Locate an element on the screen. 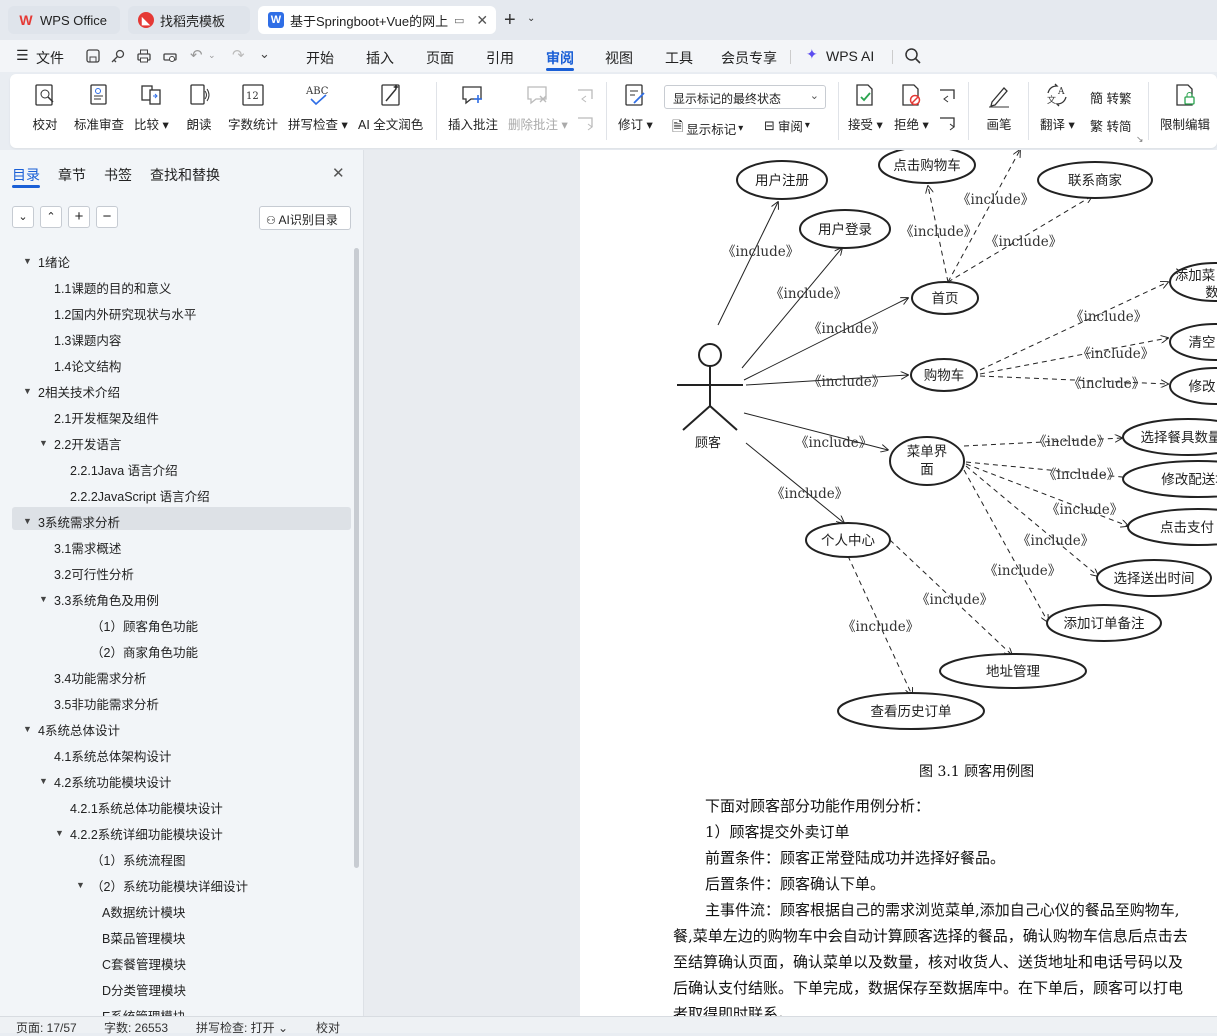 This screenshot has width=1217, height=1036. toc-item: 3系统需求分析 is located at coordinates (79, 521).